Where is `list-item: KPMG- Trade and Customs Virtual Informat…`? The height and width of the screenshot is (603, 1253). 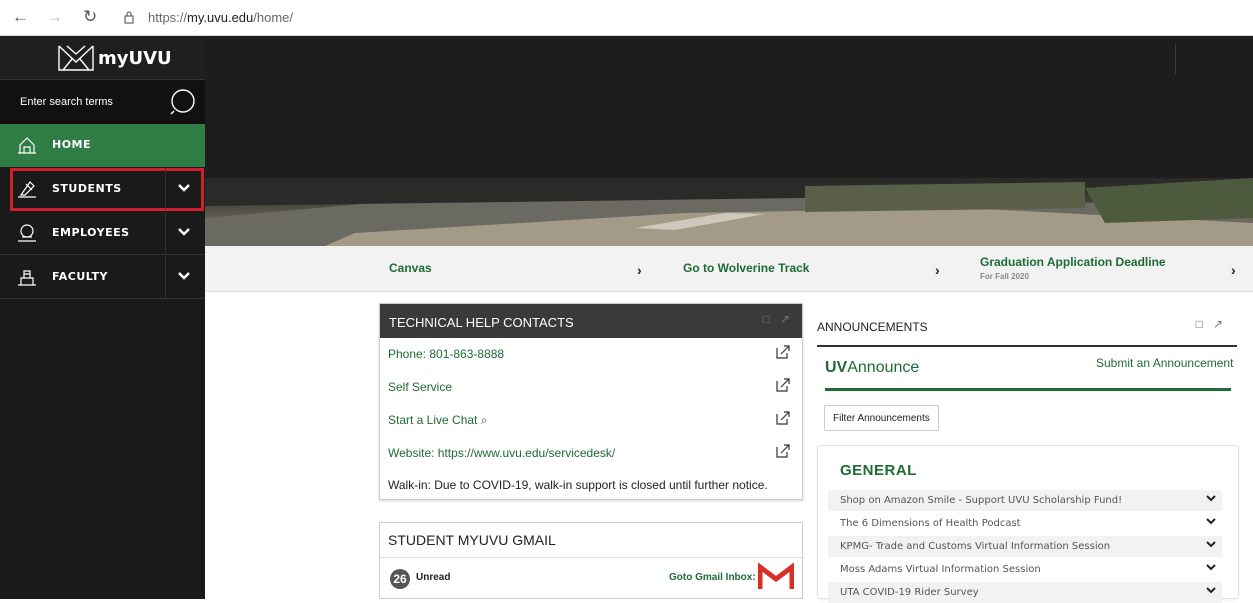
list-item: KPMG- Trade and Customs Virtual Informat… is located at coordinates (1025, 546).